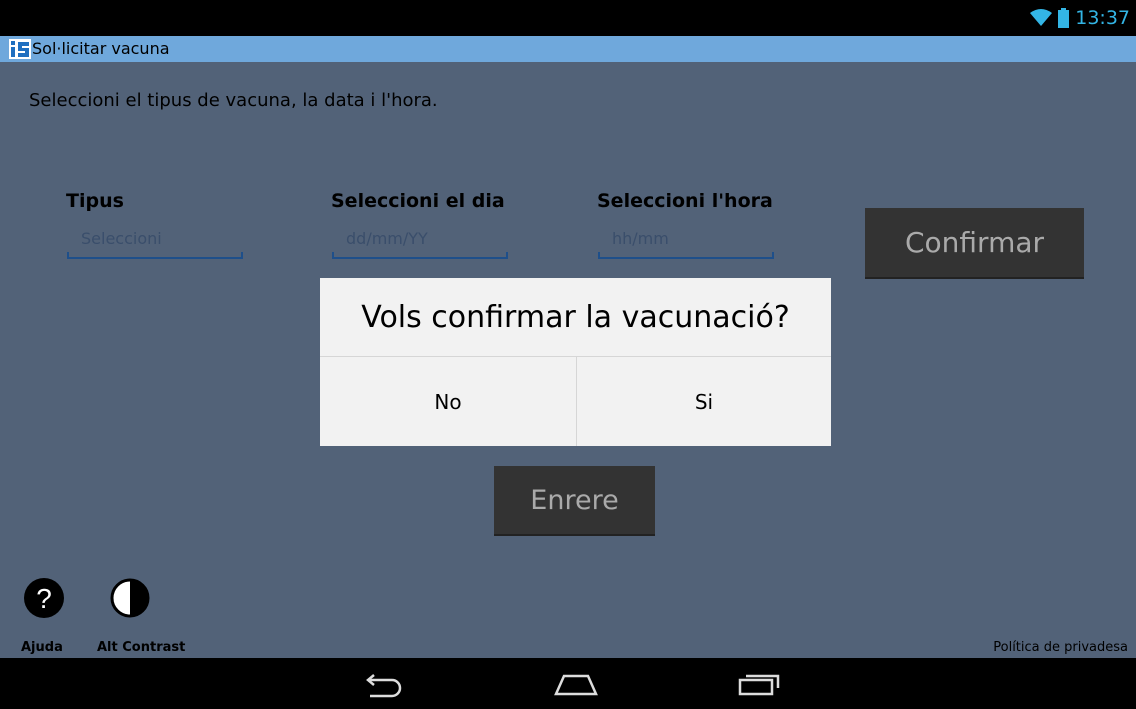 The image size is (1136, 709). What do you see at coordinates (974, 242) in the screenshot?
I see `confirm-button: Confirmar` at bounding box center [974, 242].